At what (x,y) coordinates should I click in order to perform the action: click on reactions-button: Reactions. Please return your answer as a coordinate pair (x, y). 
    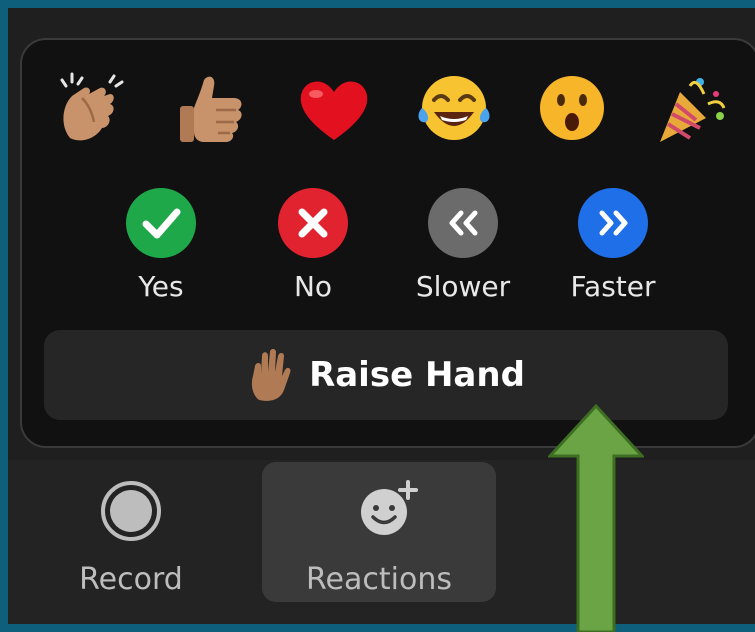
    Looking at the image, I should click on (379, 532).